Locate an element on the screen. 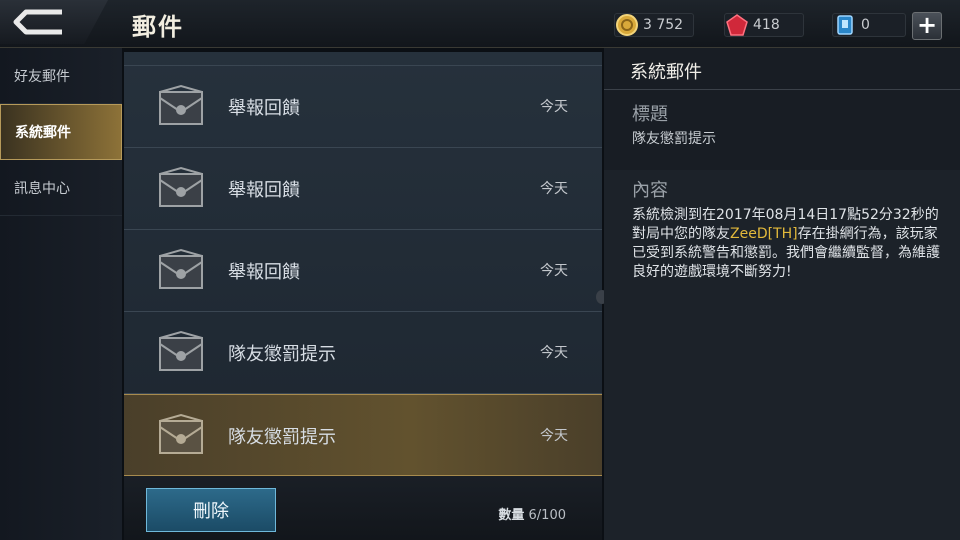 The height and width of the screenshot is (540, 960). add-currency-button: + is located at coordinates (927, 26).